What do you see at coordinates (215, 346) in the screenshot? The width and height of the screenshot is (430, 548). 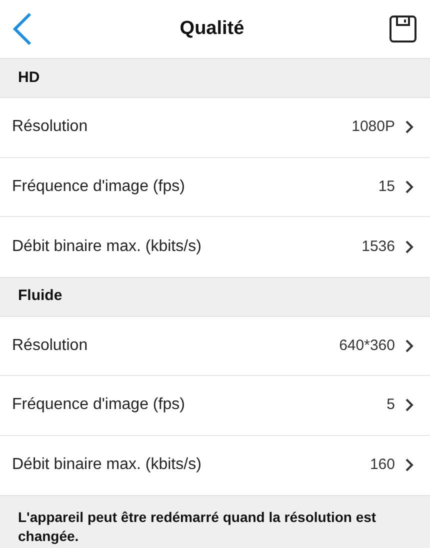 I see `settings-row: Résolution 640*360` at bounding box center [215, 346].